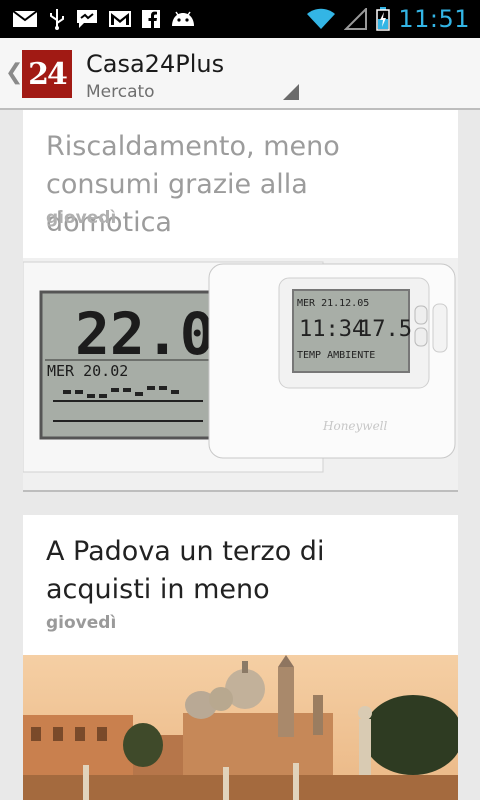  What do you see at coordinates (434, 19) in the screenshot?
I see `clock: 11:51` at bounding box center [434, 19].